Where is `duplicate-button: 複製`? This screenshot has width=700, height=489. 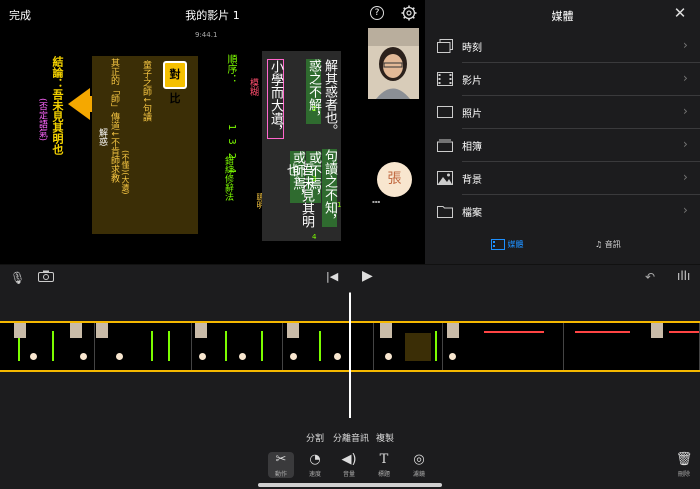
duplicate-button: 複製 is located at coordinates (385, 437).